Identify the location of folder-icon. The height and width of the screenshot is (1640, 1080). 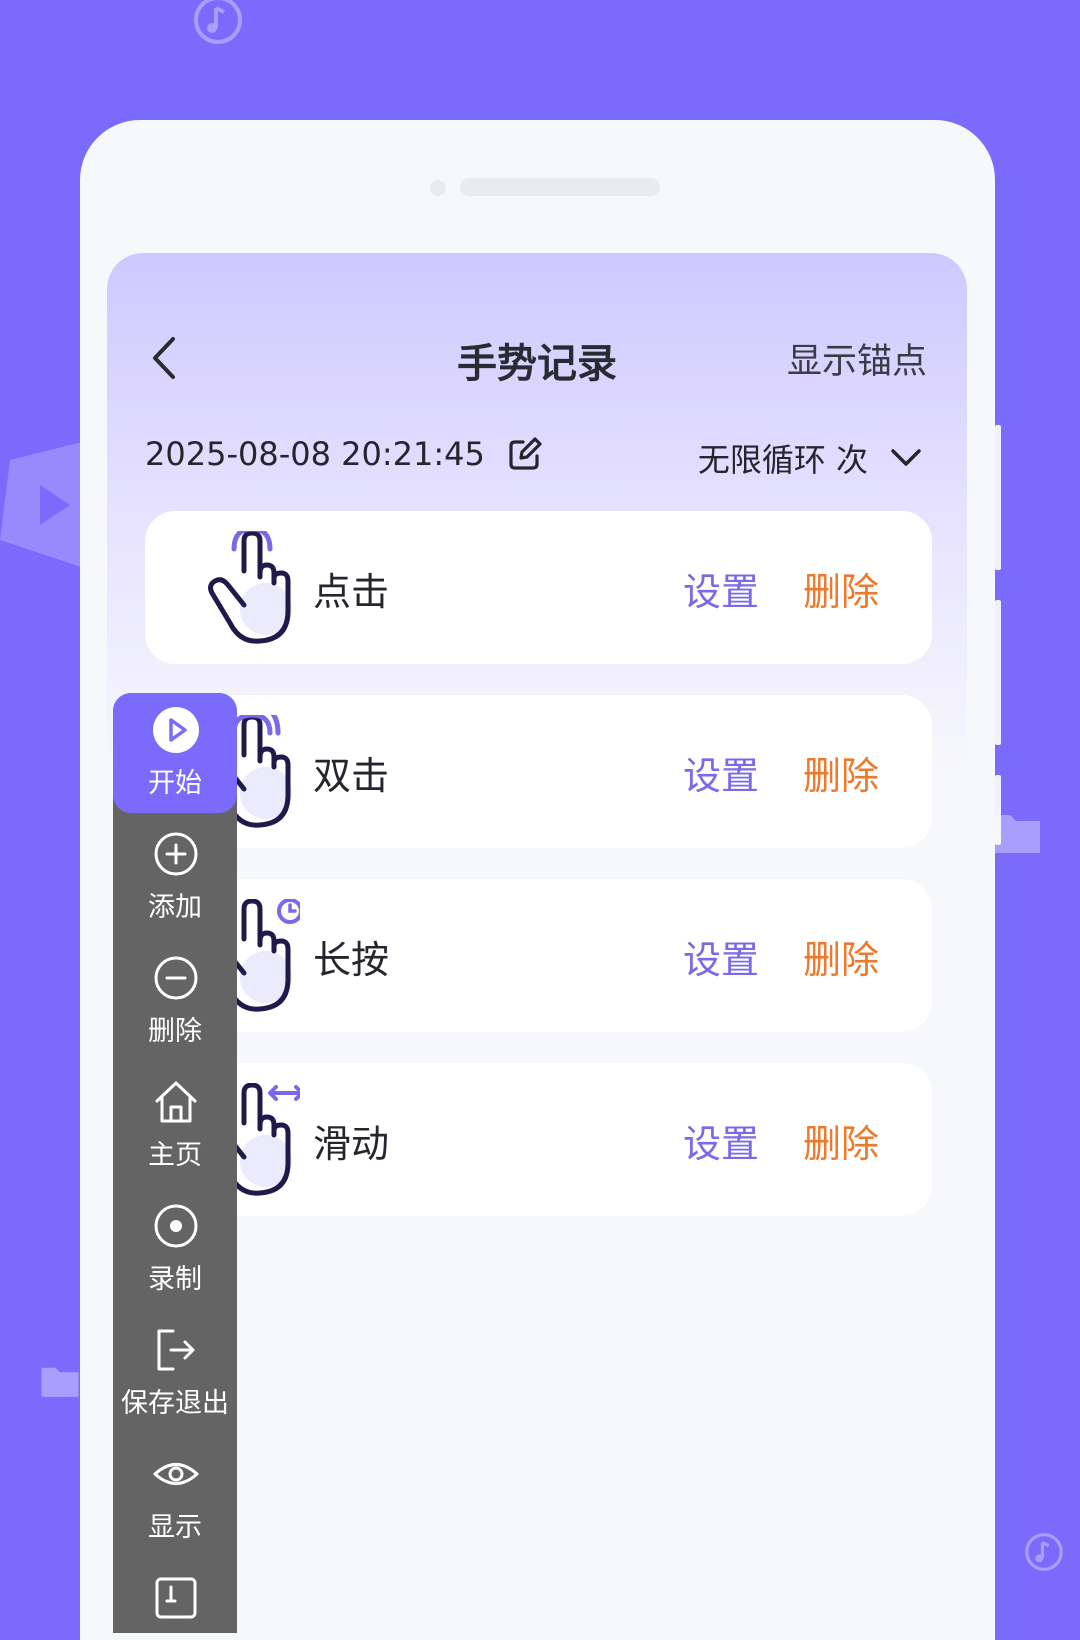
(60, 1382).